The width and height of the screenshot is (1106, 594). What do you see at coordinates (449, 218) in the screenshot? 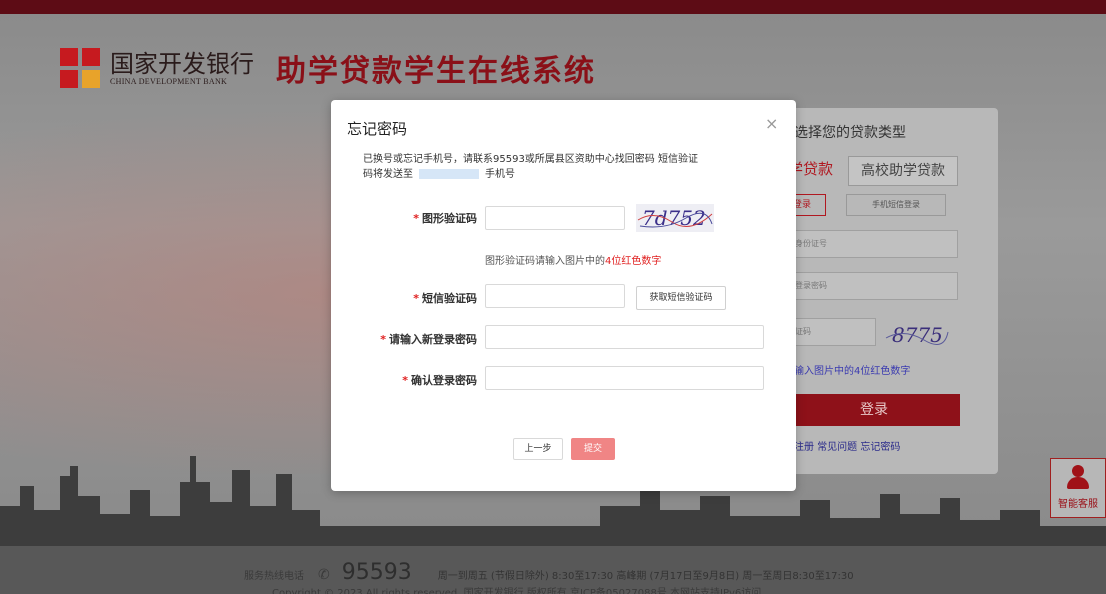
I see `image-captcha-label-text: 图形验证码` at bounding box center [449, 218].